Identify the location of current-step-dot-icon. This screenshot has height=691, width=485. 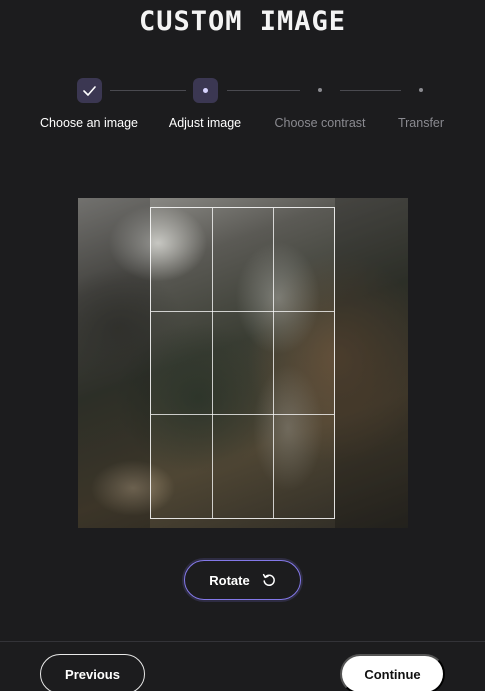
(205, 90).